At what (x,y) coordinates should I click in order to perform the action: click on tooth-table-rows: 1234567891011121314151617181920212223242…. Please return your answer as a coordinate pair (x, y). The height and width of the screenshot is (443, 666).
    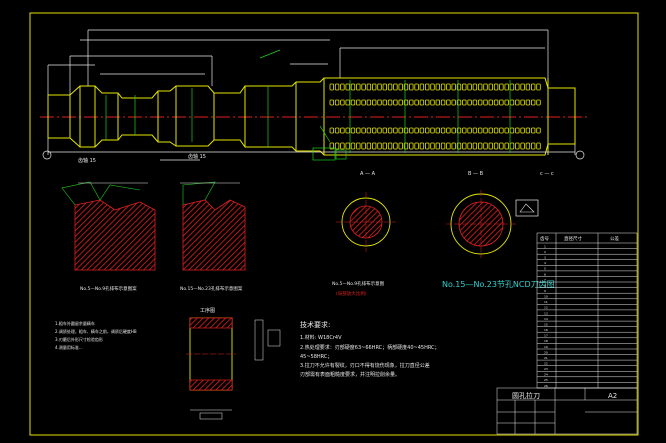
    Looking at the image, I should click on (546, 315).